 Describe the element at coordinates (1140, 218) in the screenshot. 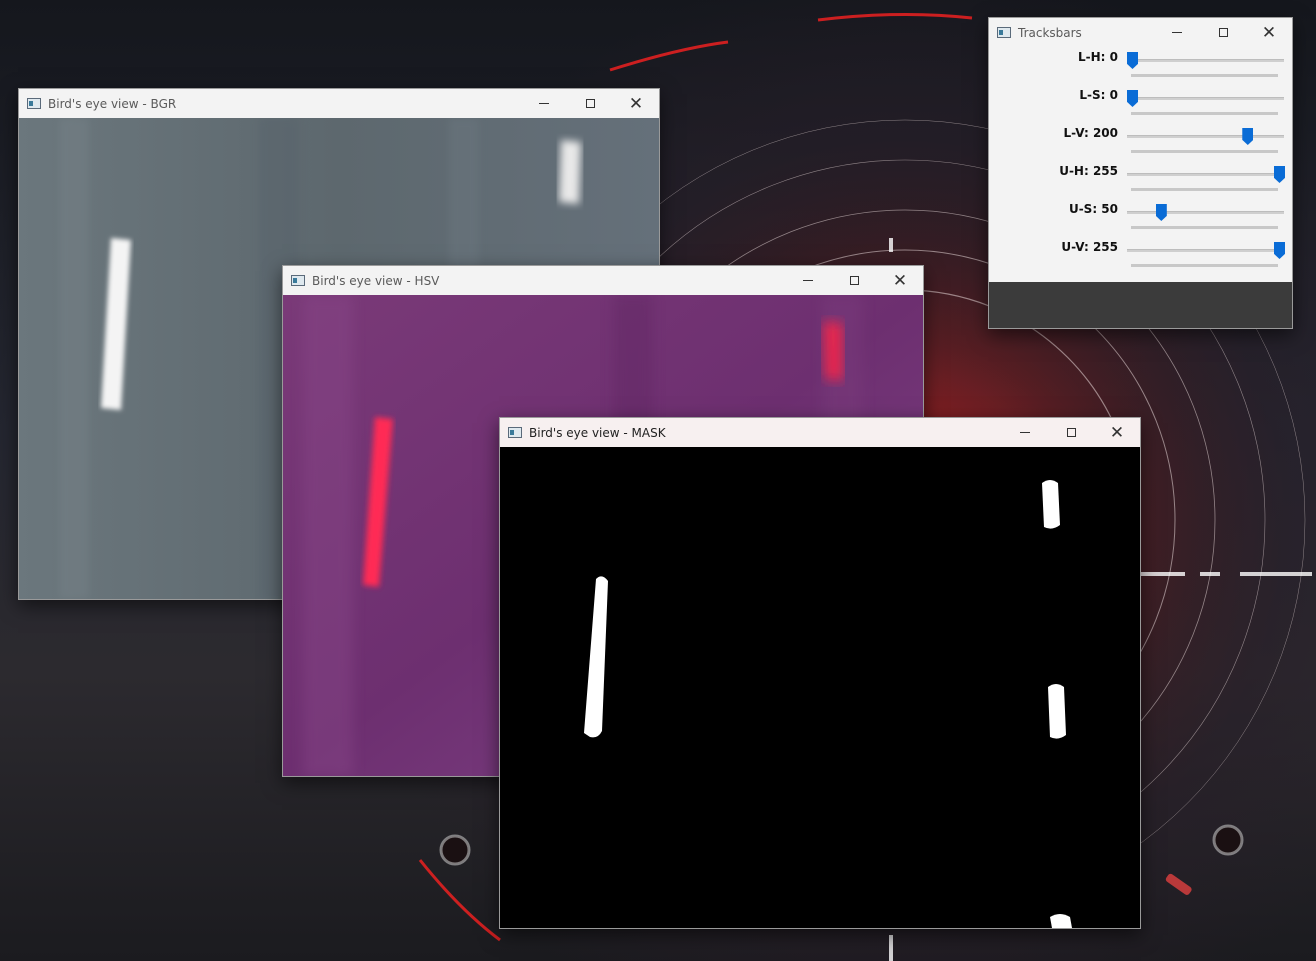

I see `trackbar-u-s: U-S: 50` at that location.